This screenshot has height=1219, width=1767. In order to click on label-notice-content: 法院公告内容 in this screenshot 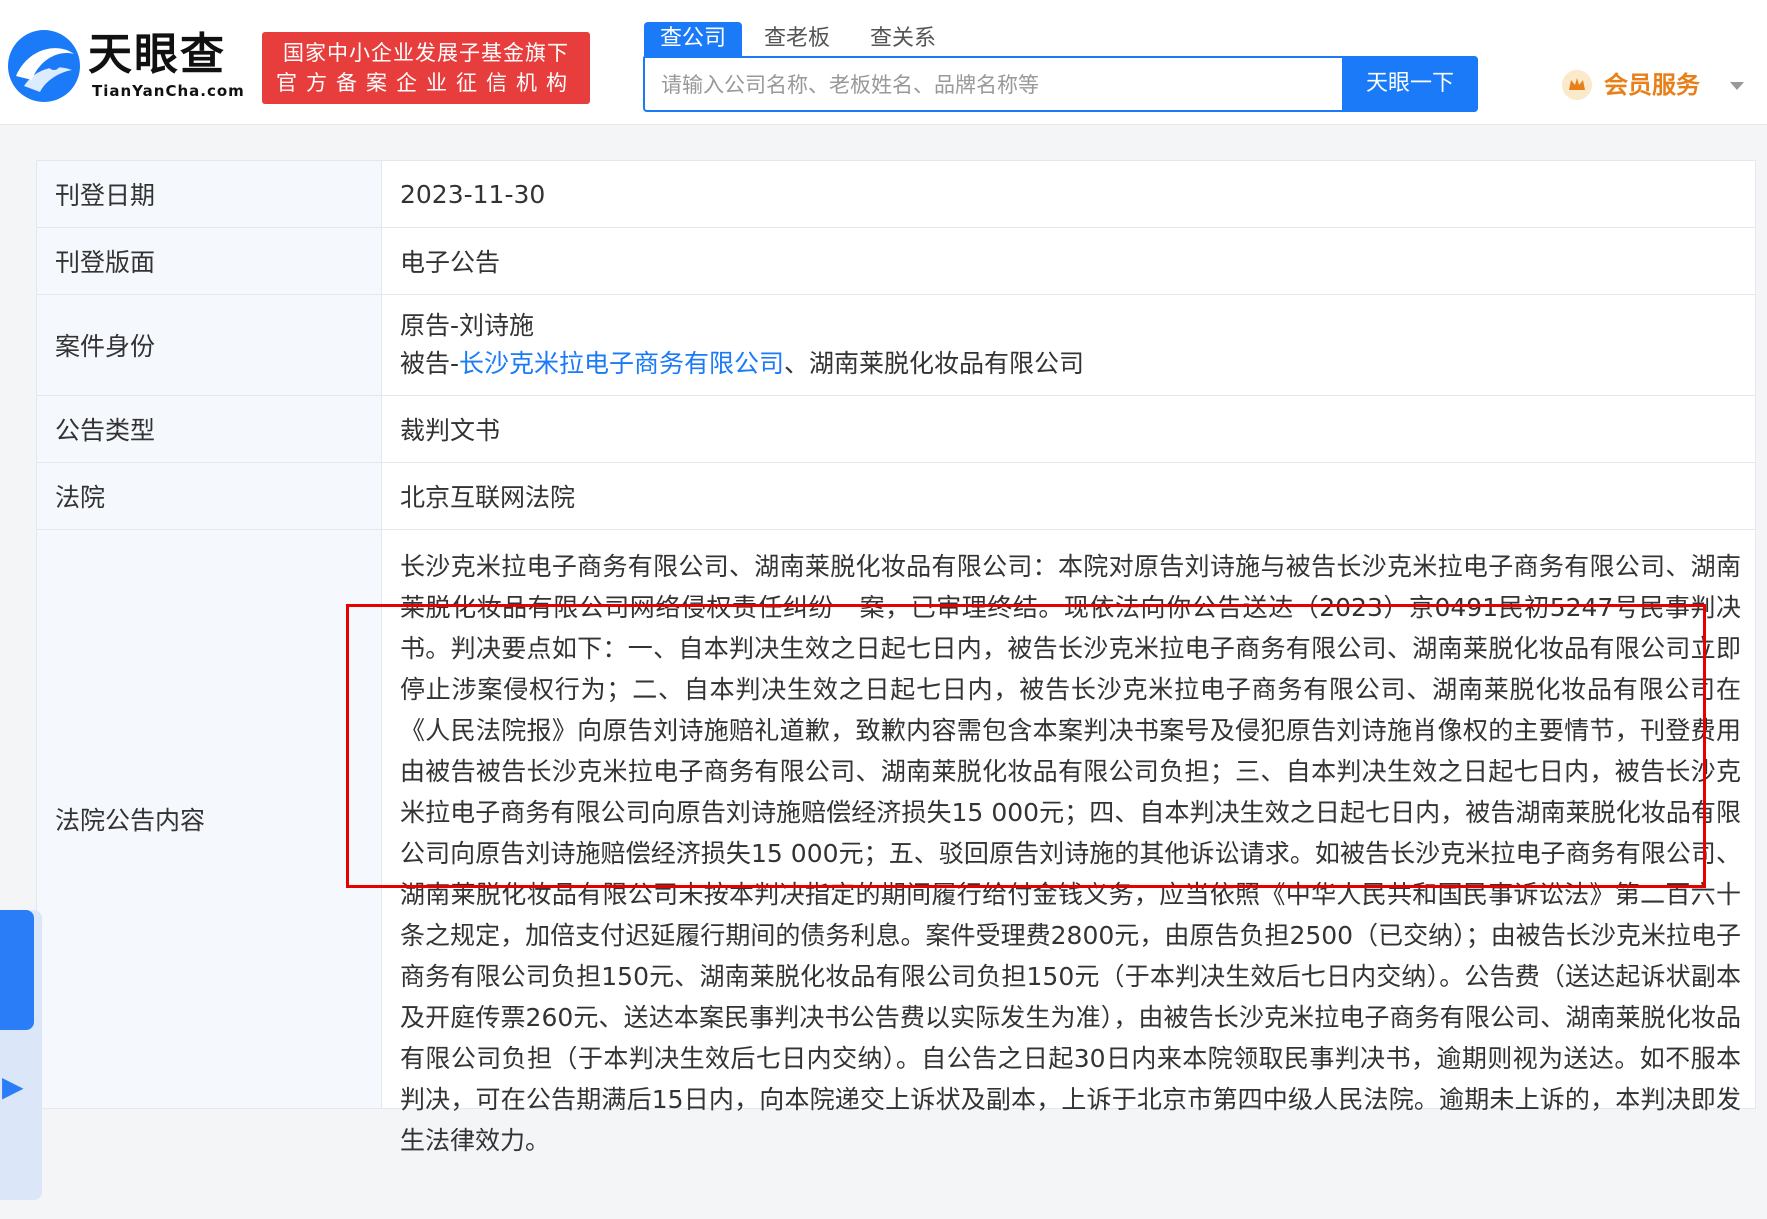, I will do `click(209, 819)`.